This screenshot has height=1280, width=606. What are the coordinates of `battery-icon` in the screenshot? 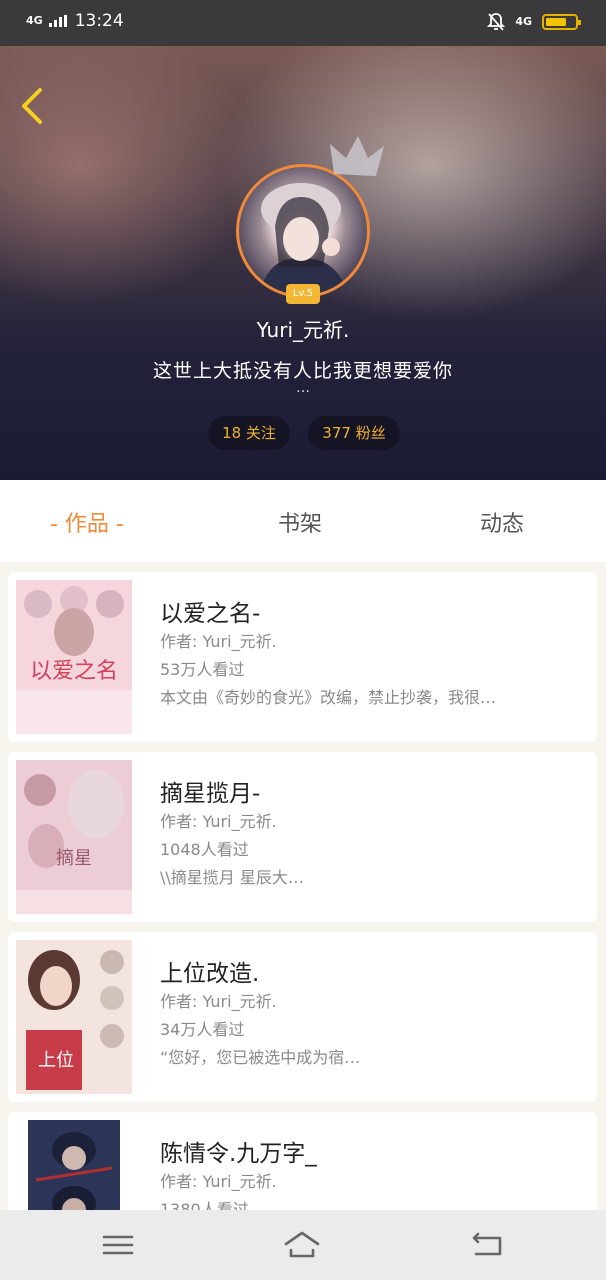 It's located at (561, 22).